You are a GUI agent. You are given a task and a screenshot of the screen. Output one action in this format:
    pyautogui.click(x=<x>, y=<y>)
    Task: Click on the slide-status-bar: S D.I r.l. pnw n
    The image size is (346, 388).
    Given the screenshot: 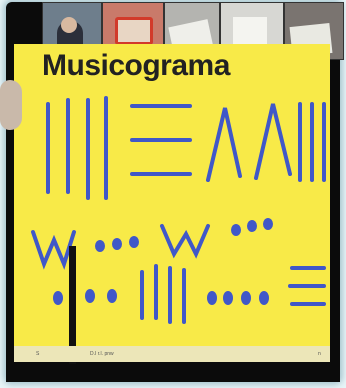 What is the action you would take?
    pyautogui.click(x=172, y=354)
    